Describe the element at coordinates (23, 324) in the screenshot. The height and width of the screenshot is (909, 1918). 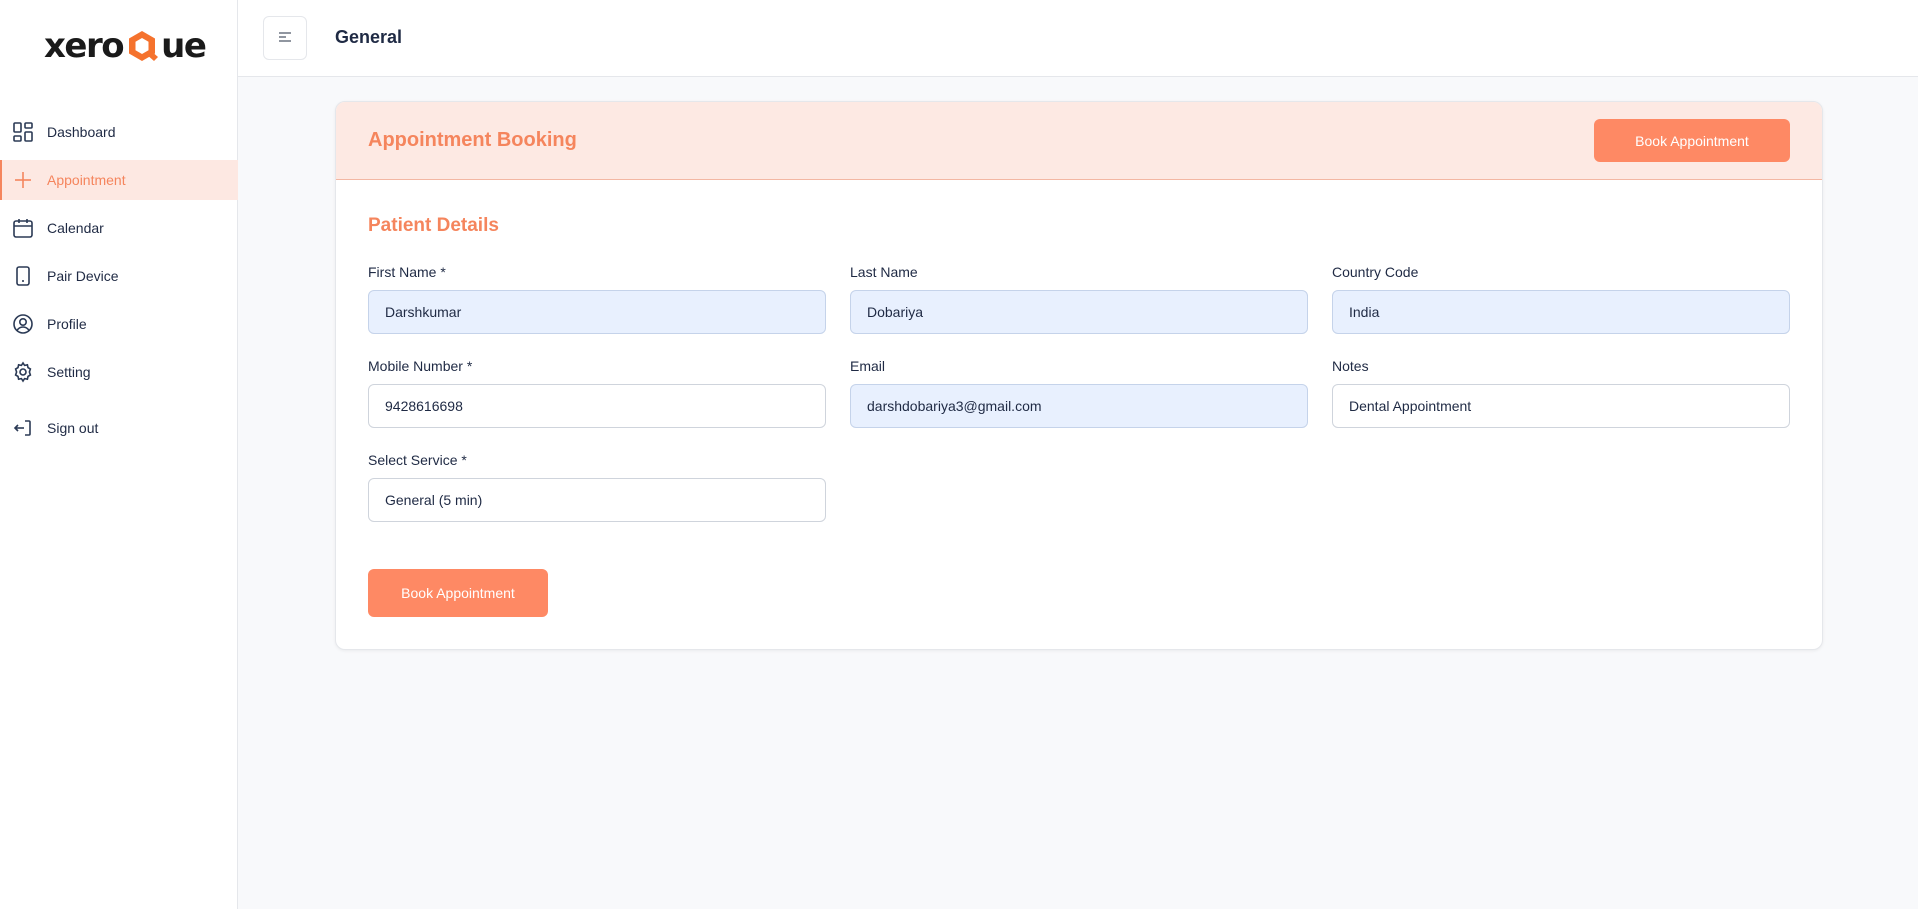
I see `user-circle-icon` at that location.